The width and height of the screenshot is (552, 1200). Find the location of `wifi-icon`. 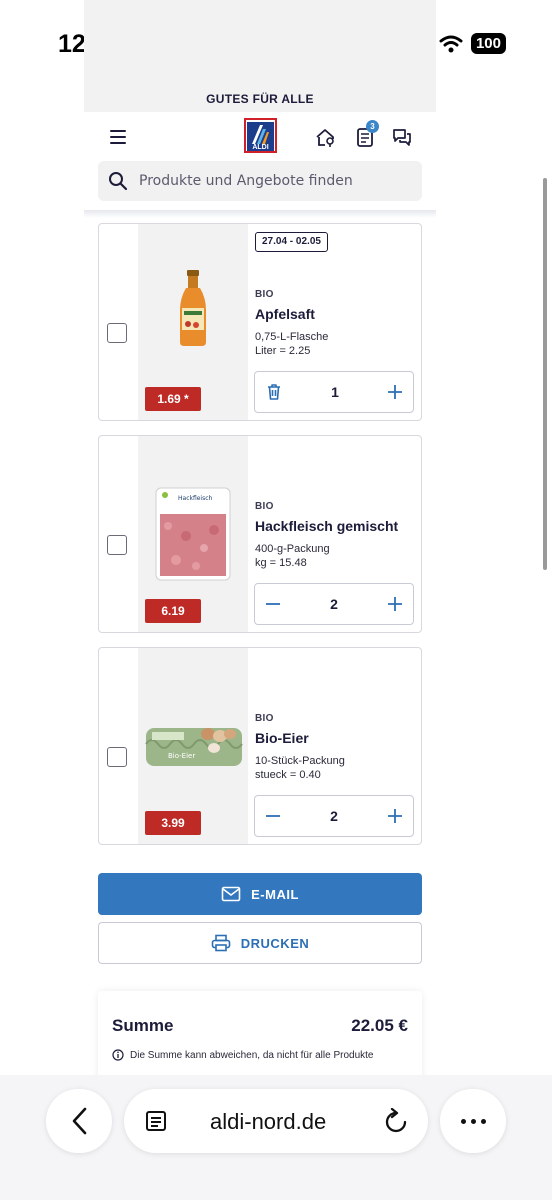

wifi-icon is located at coordinates (451, 43).